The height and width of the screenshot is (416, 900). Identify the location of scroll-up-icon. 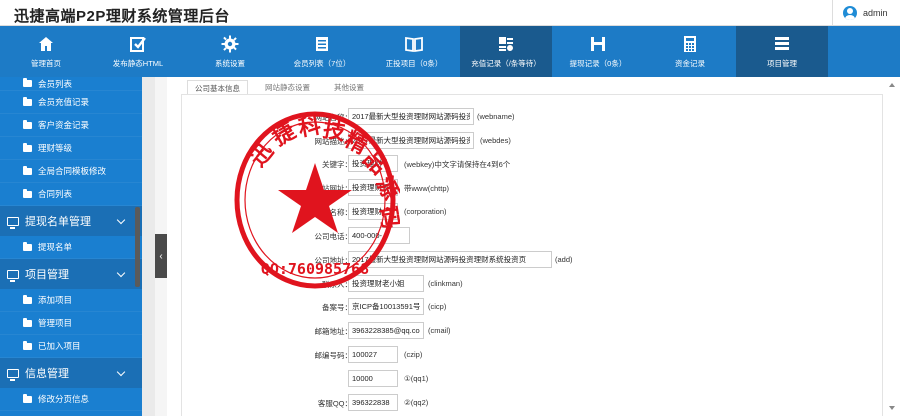
(892, 85).